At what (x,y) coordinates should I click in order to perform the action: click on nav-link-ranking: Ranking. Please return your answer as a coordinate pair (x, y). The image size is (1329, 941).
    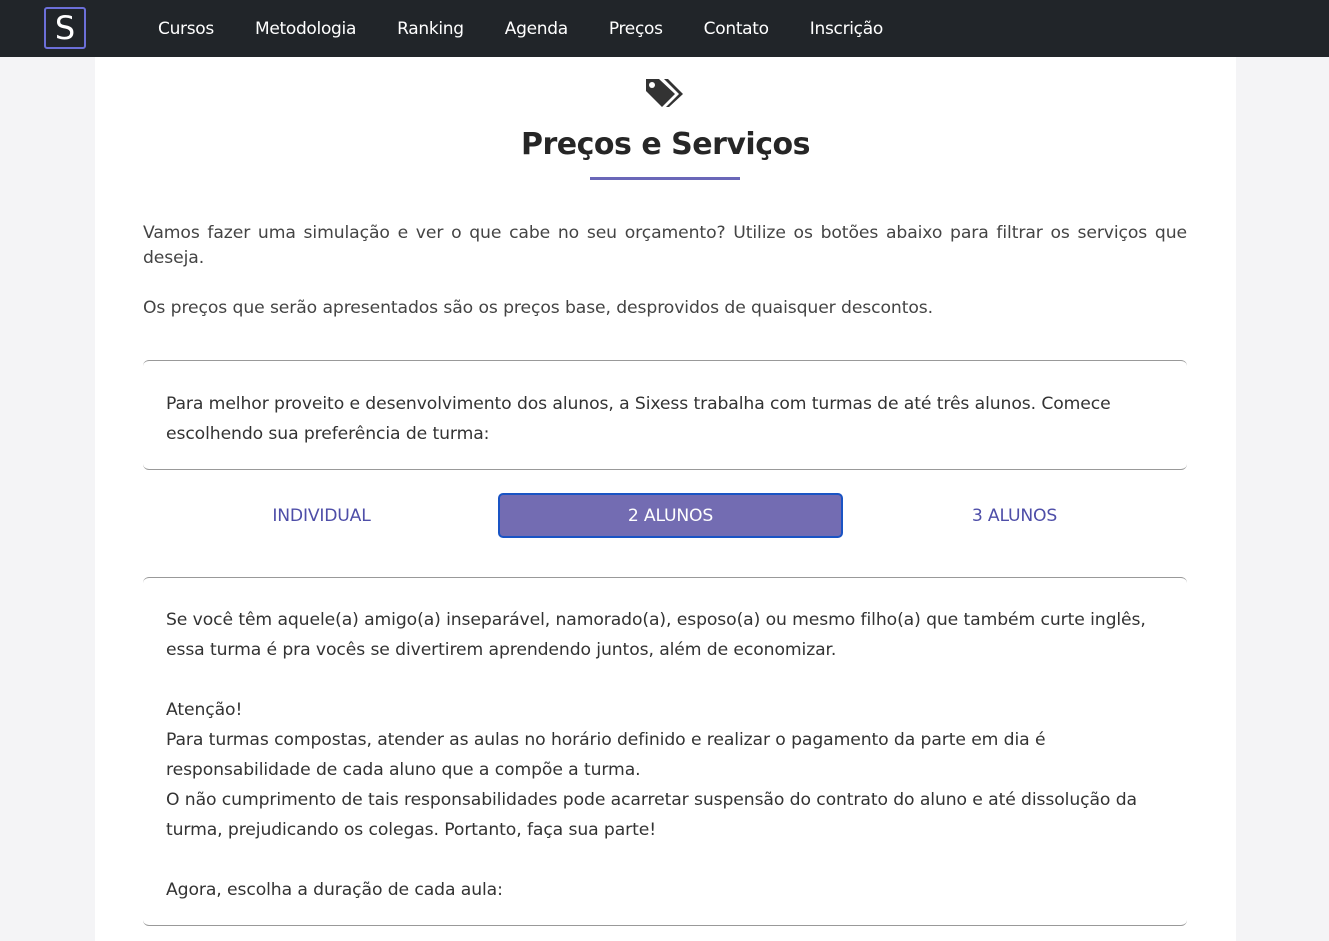
    Looking at the image, I should click on (430, 29).